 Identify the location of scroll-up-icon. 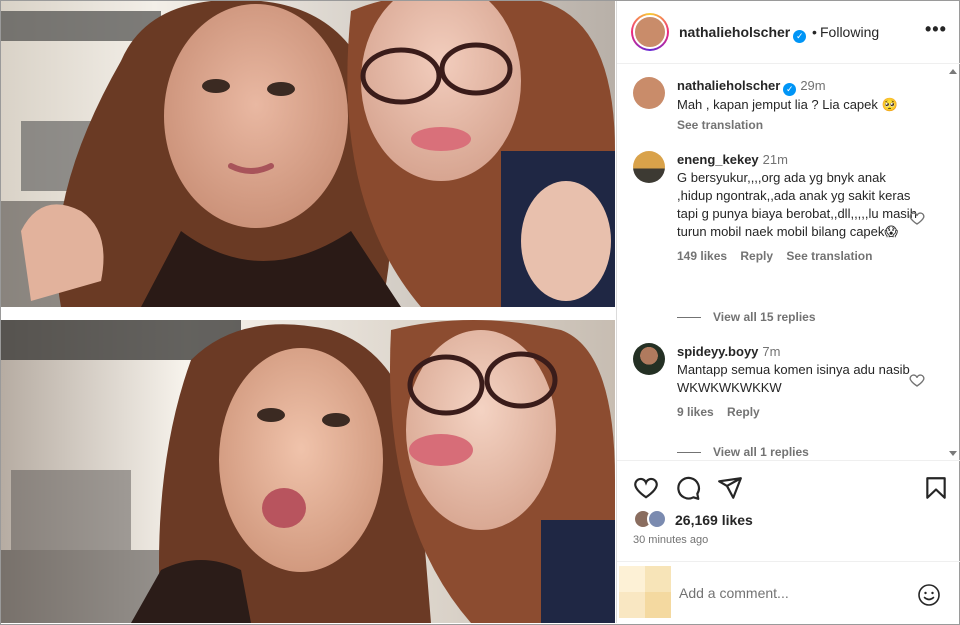
(953, 71).